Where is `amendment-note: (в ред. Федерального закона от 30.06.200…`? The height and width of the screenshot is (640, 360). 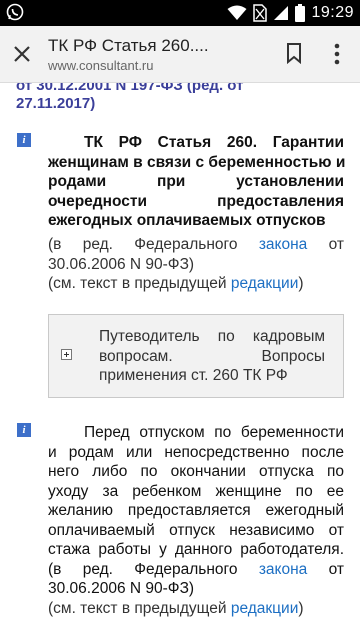 amendment-note: (в ред. Федерального закона от 30.06.200… is located at coordinates (196, 254).